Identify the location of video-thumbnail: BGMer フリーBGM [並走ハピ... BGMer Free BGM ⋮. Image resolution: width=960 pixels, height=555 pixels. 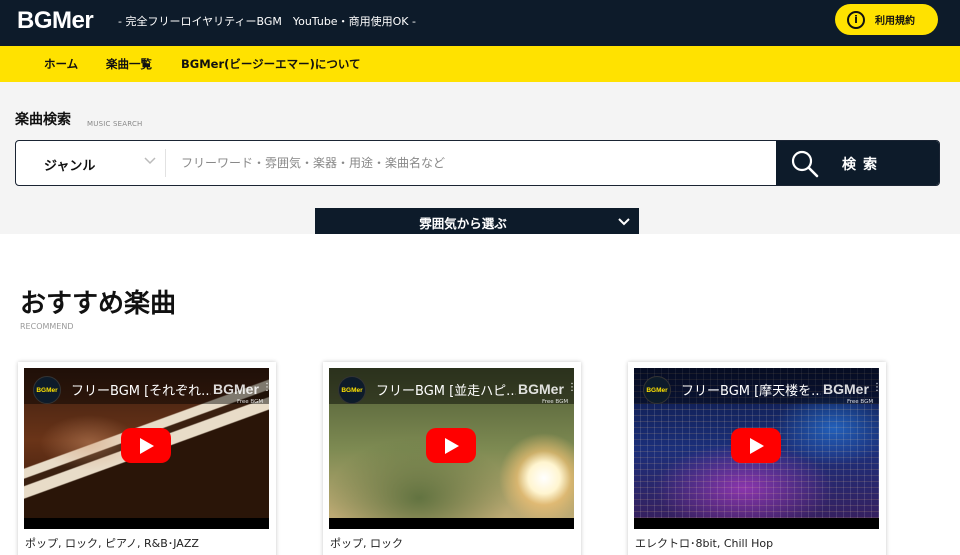
(451, 448).